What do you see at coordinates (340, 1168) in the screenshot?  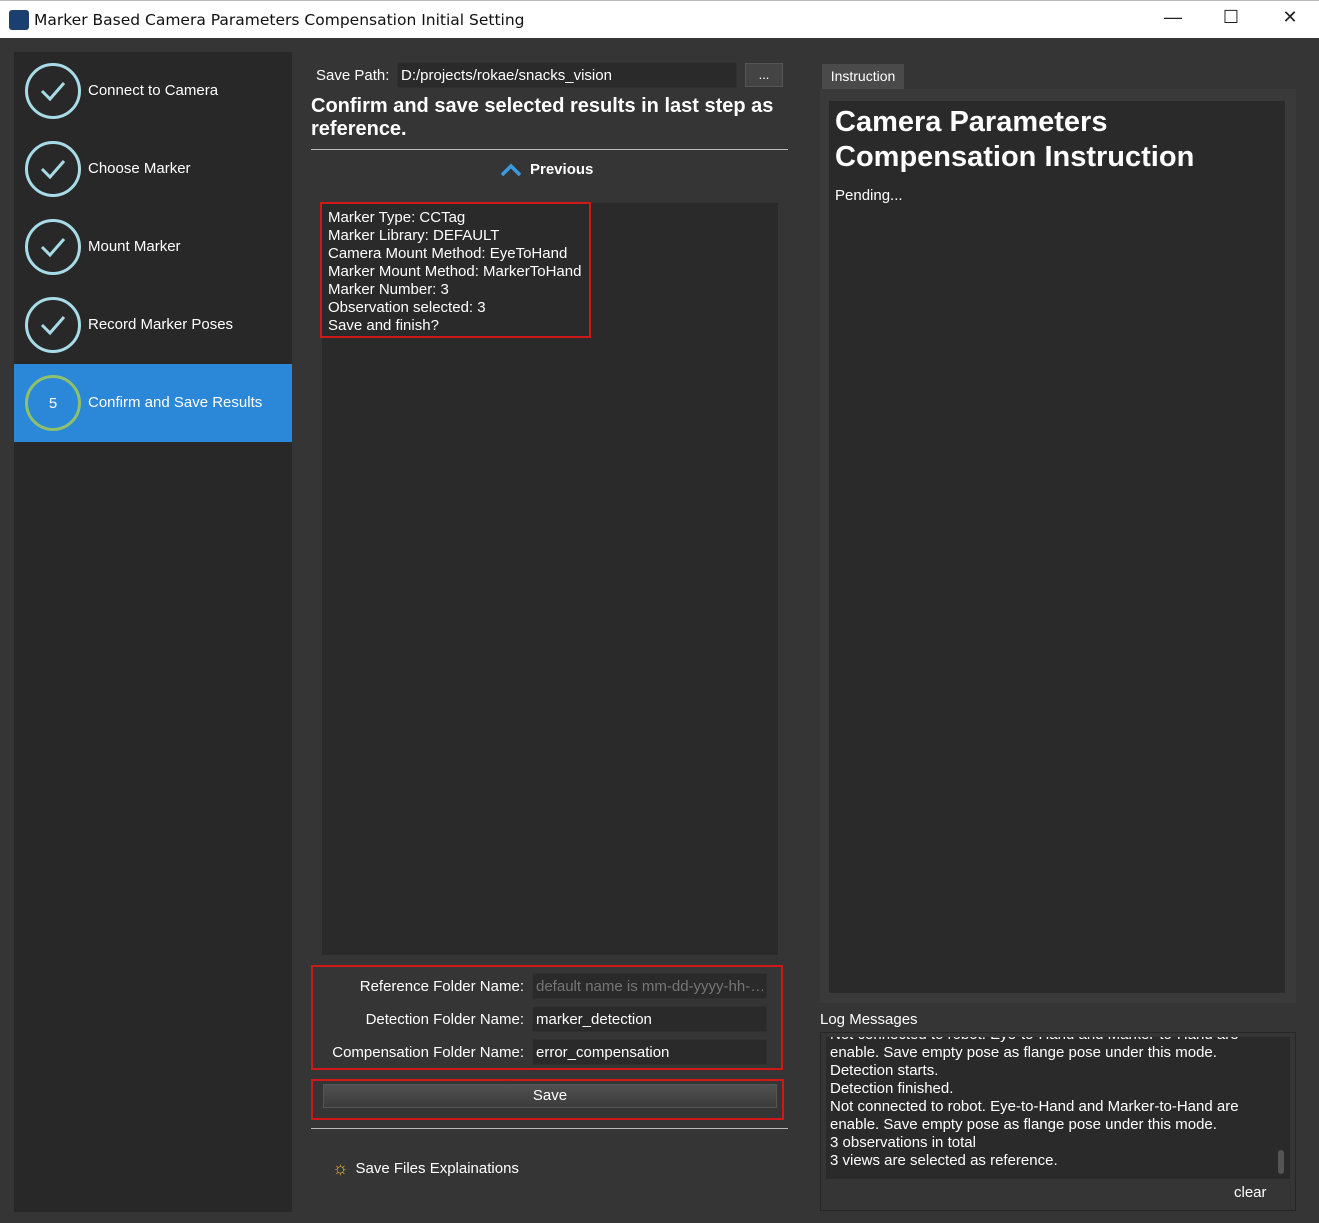 I see `lightbulb-icon: ☼` at bounding box center [340, 1168].